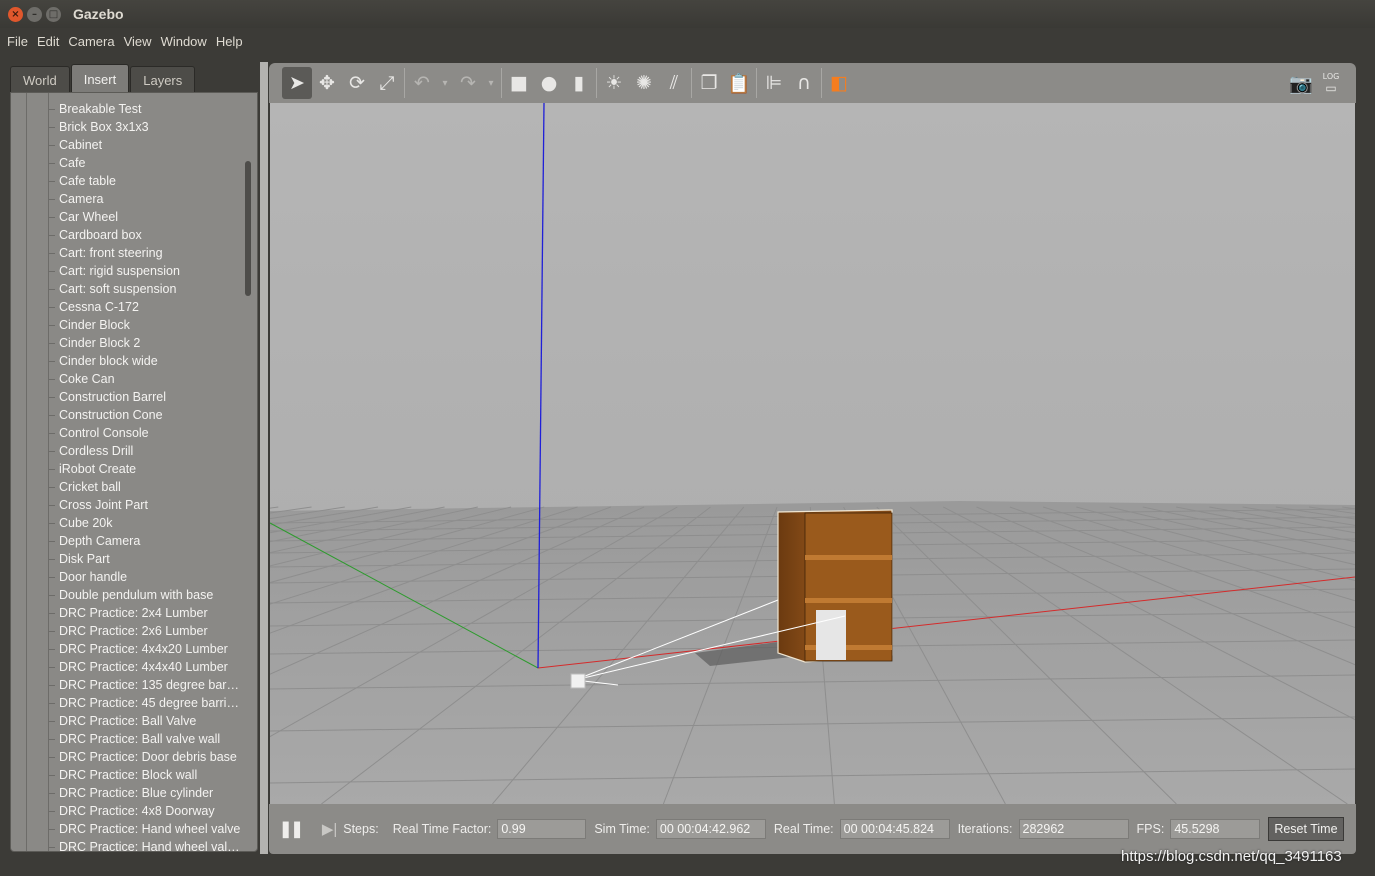  What do you see at coordinates (126, 577) in the screenshot?
I see `model-list-item: Door handle` at bounding box center [126, 577].